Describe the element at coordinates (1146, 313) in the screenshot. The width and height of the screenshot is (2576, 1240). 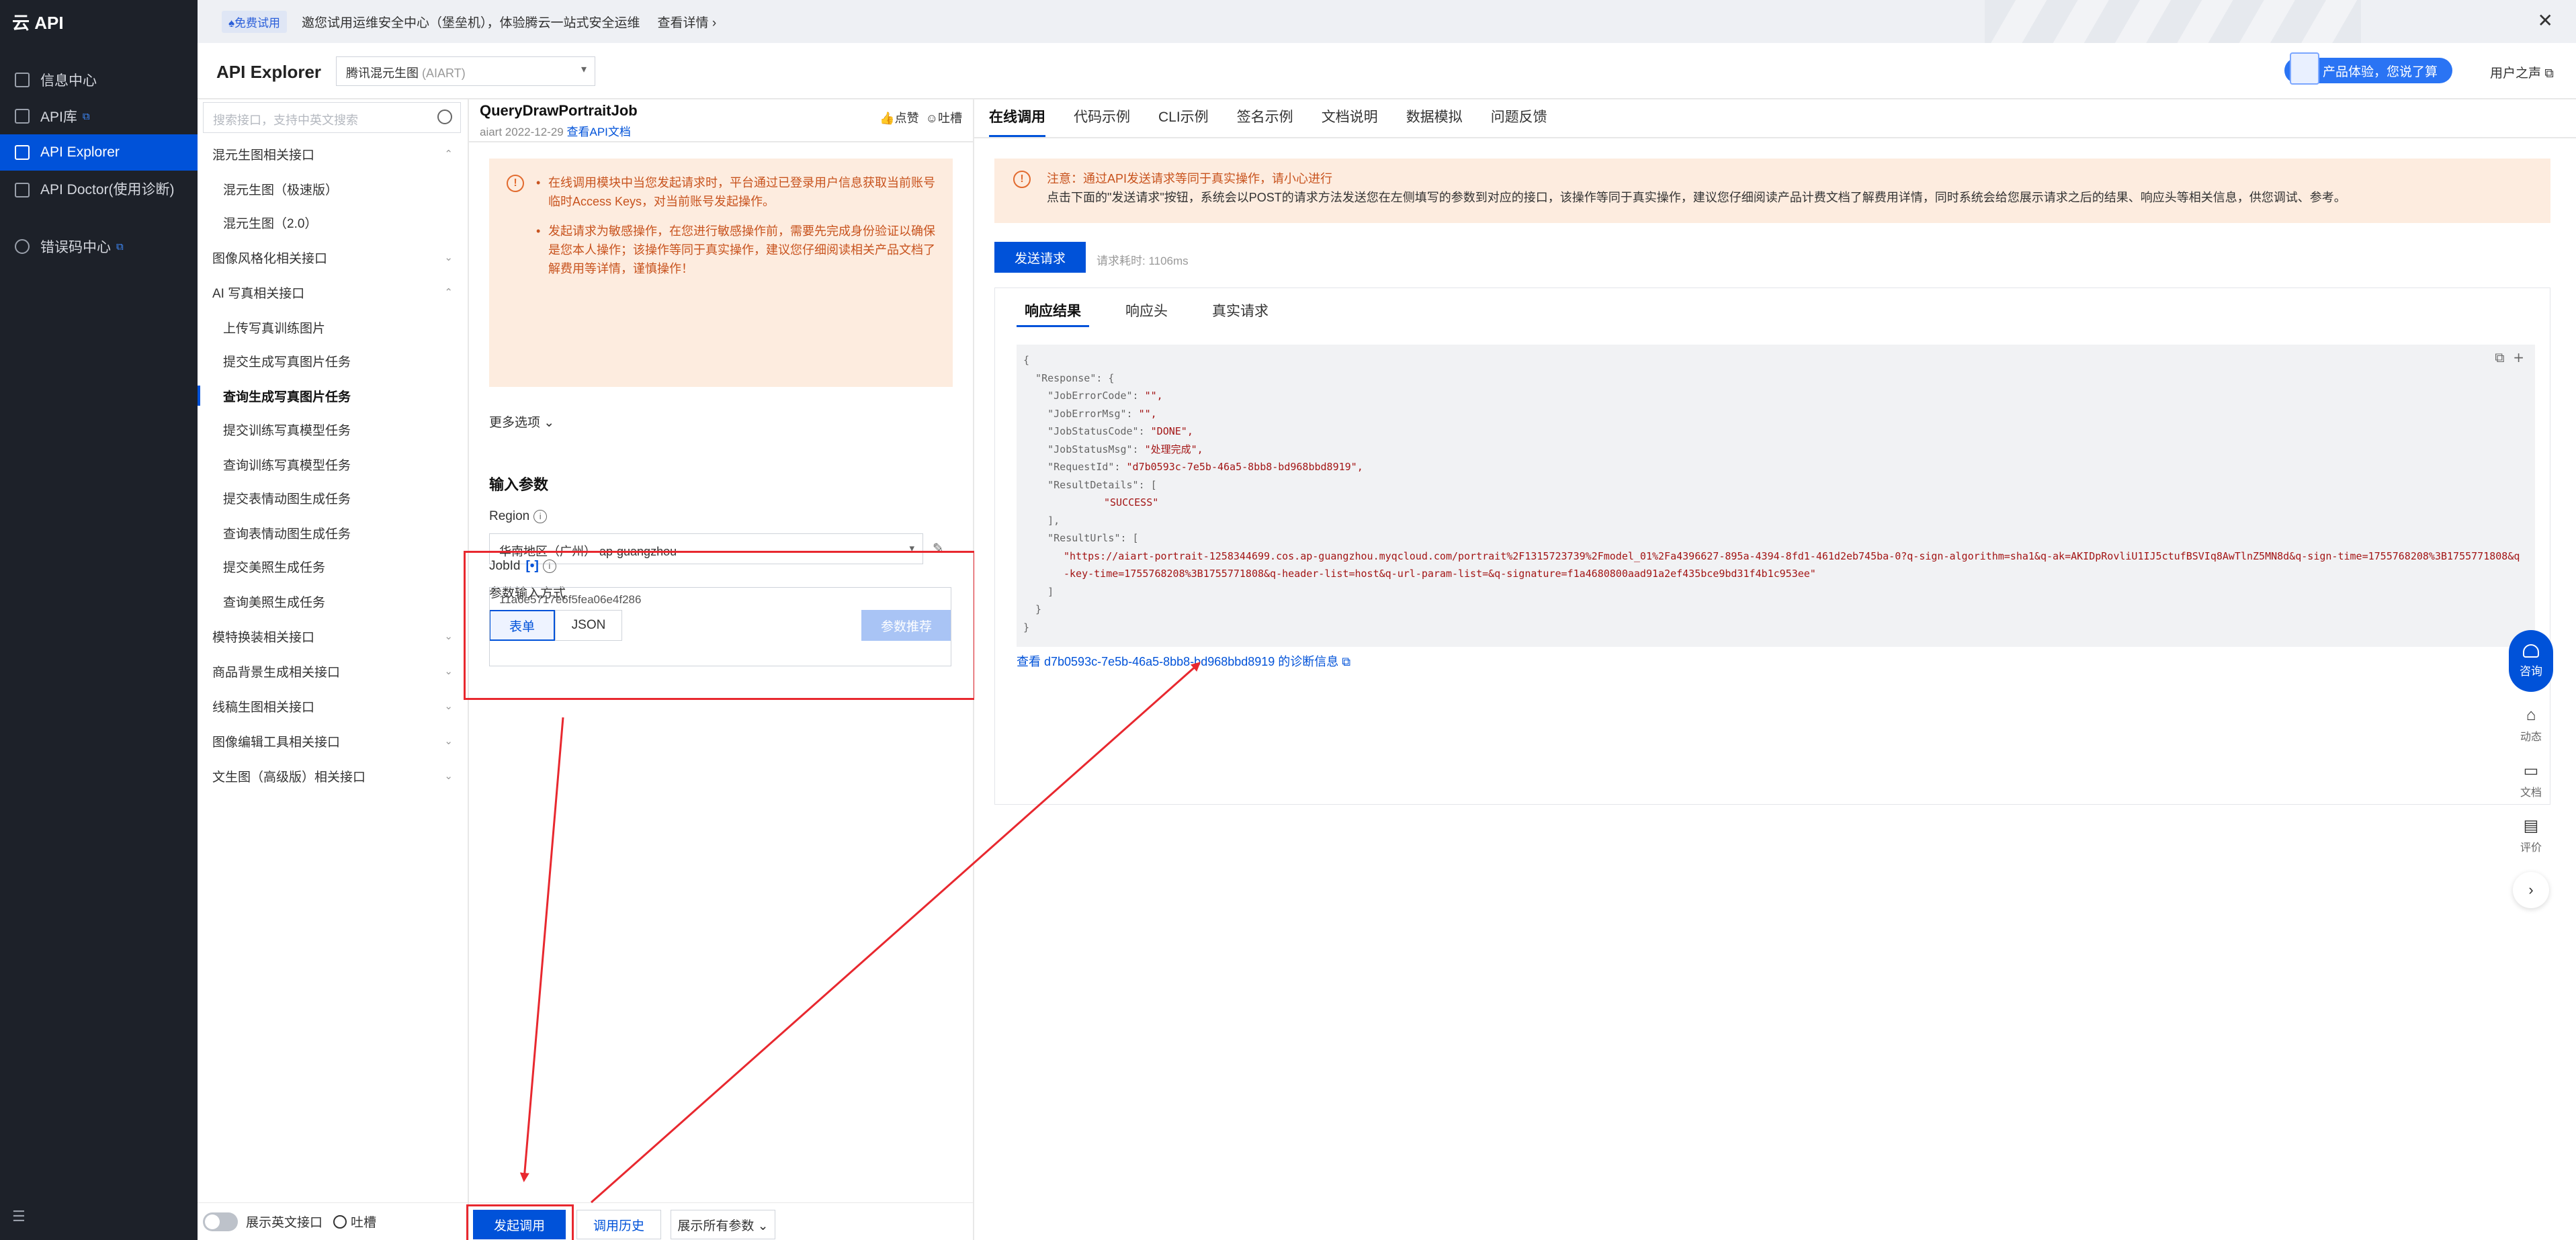
I see `tab-response-headers: 响应头` at that location.